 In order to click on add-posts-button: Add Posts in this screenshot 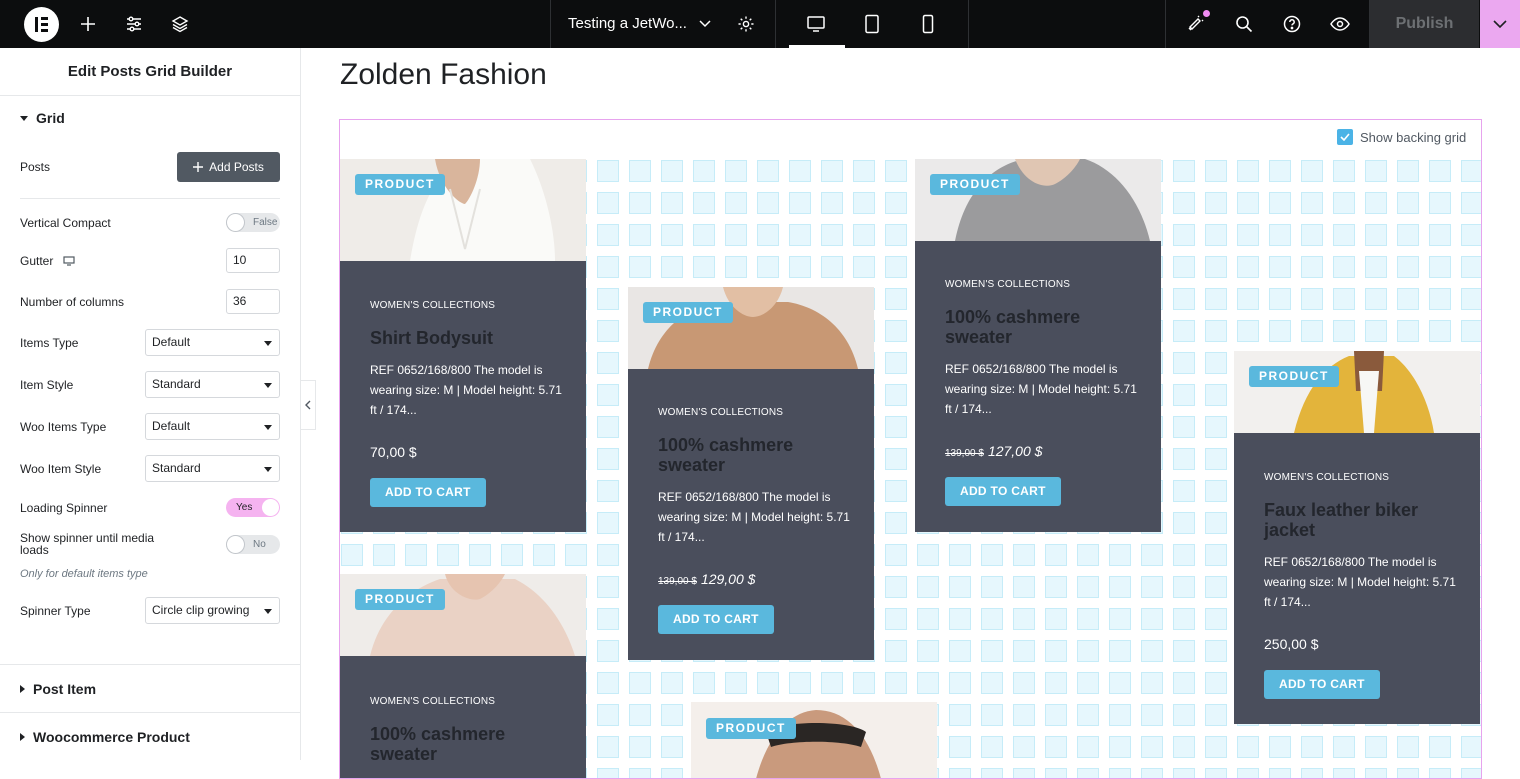, I will do `click(228, 167)`.